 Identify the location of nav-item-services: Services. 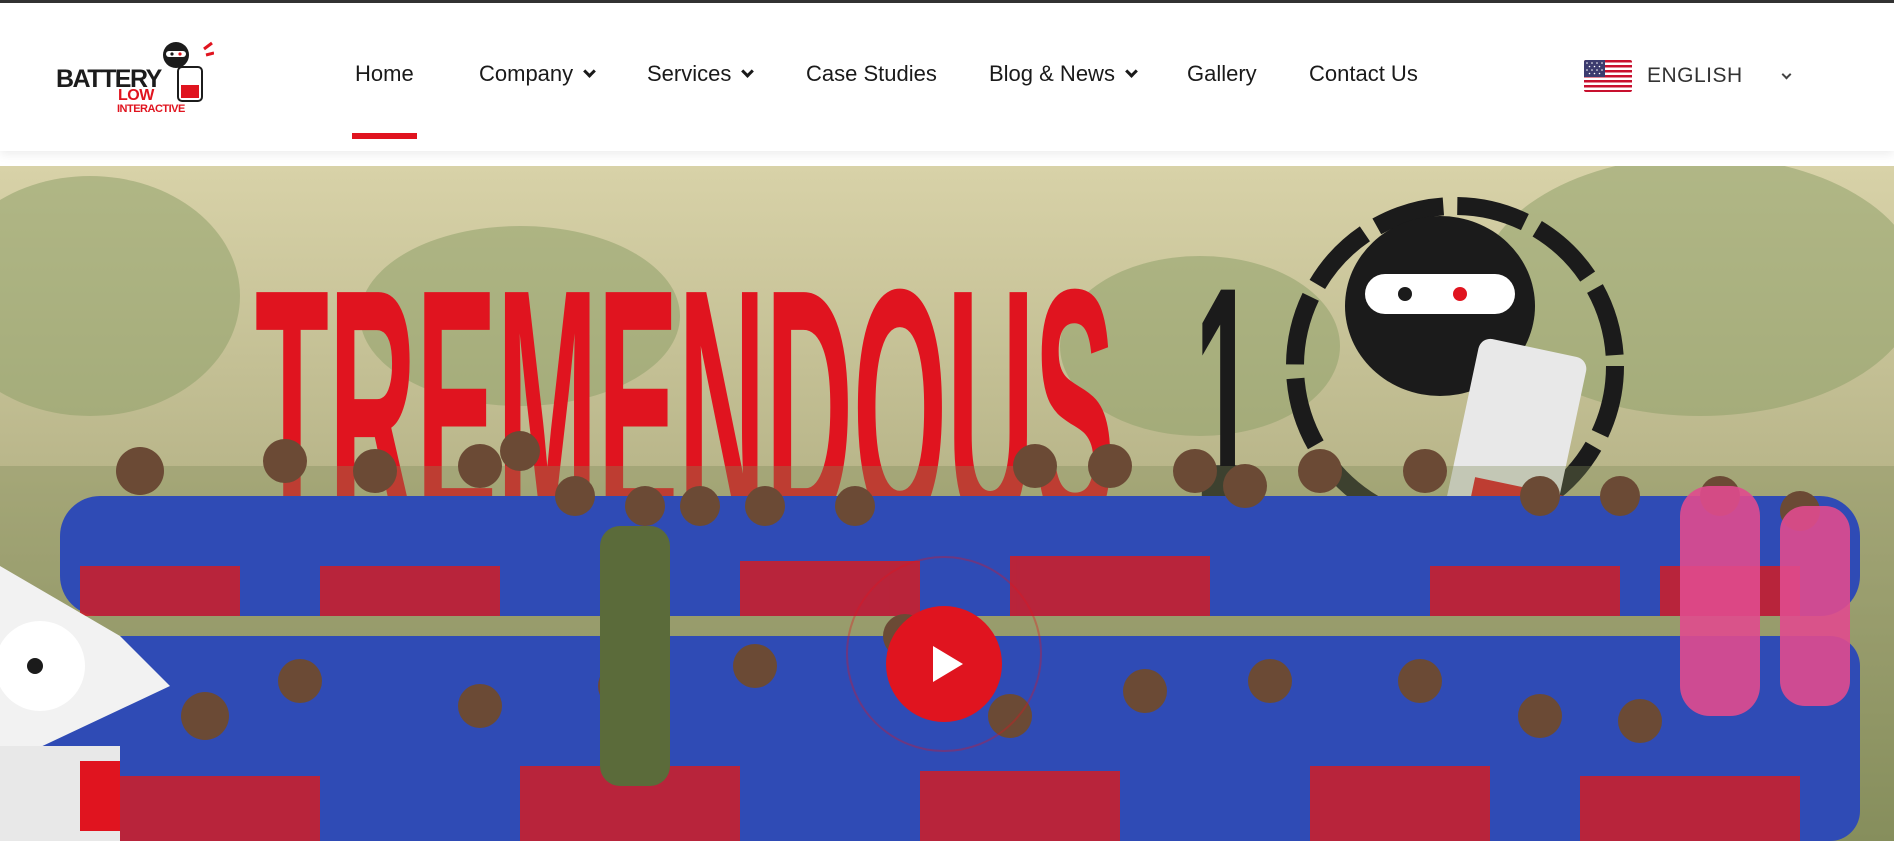
(701, 74).